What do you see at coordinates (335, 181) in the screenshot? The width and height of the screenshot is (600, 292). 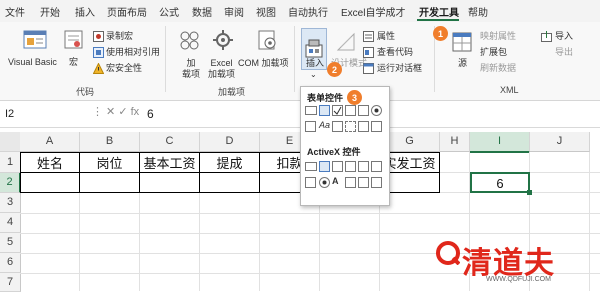 I see `activex-label-icon: A` at bounding box center [335, 181].